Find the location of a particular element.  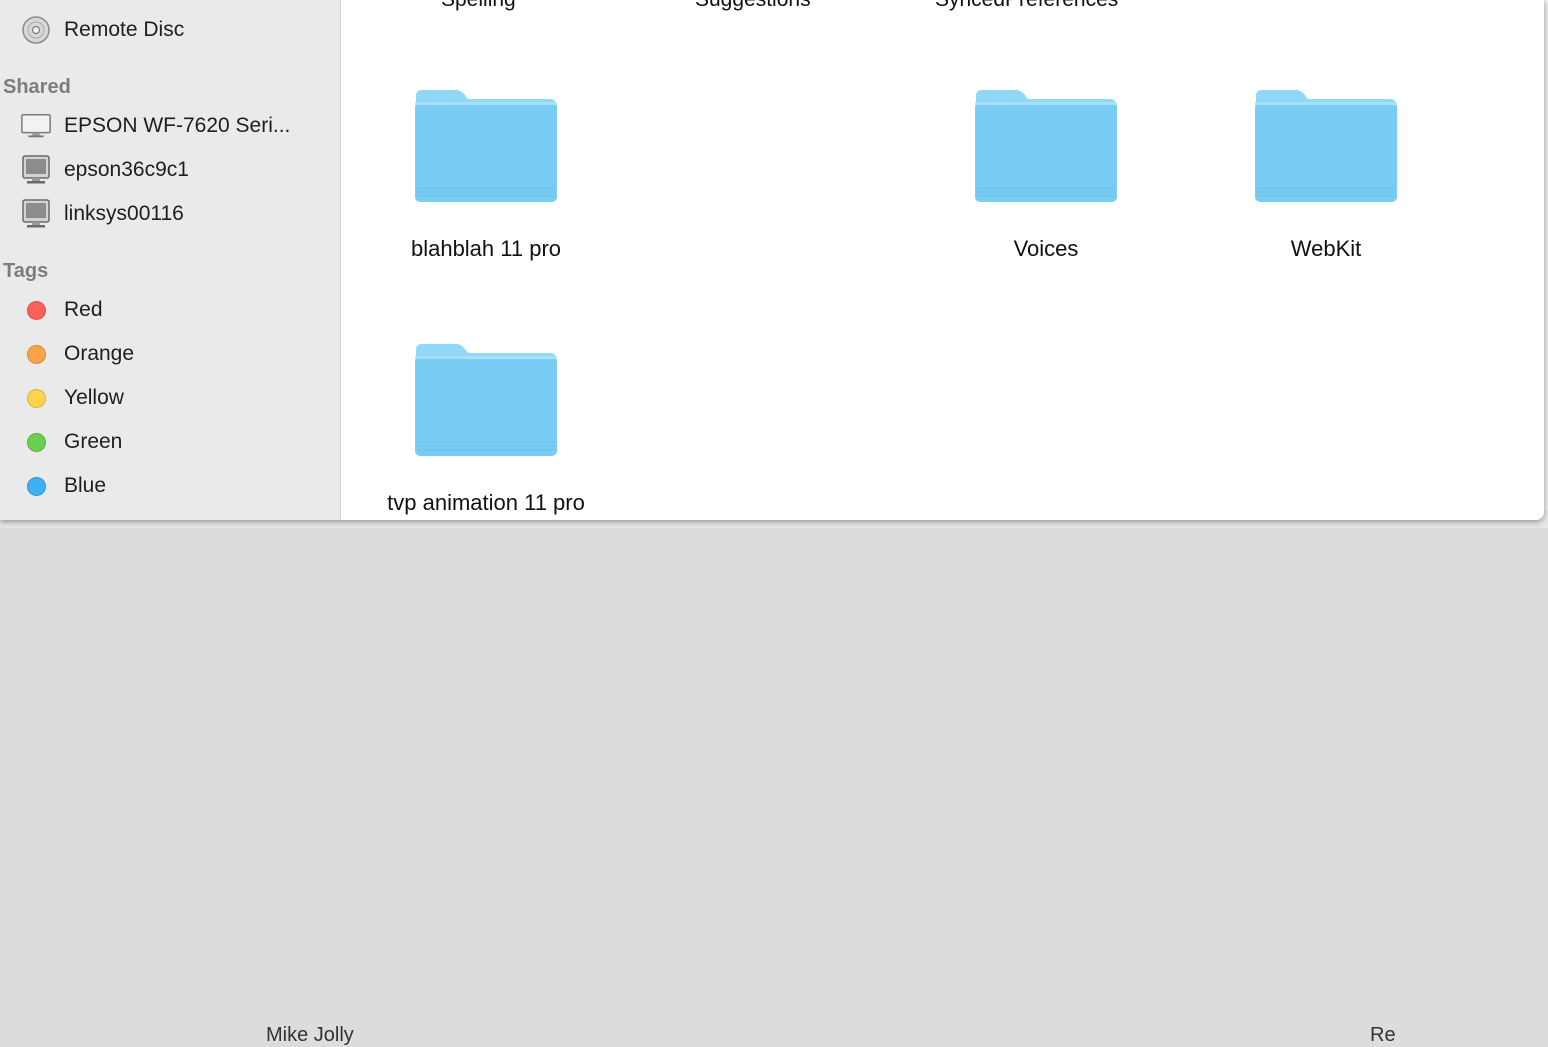

display-icon is located at coordinates (36, 126).